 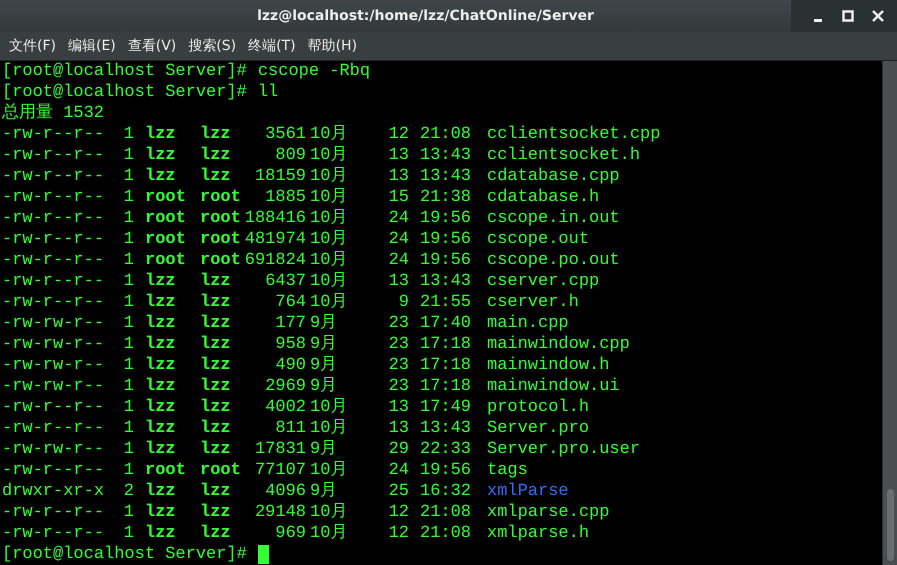 What do you see at coordinates (889, 313) in the screenshot?
I see `scrollbar` at bounding box center [889, 313].